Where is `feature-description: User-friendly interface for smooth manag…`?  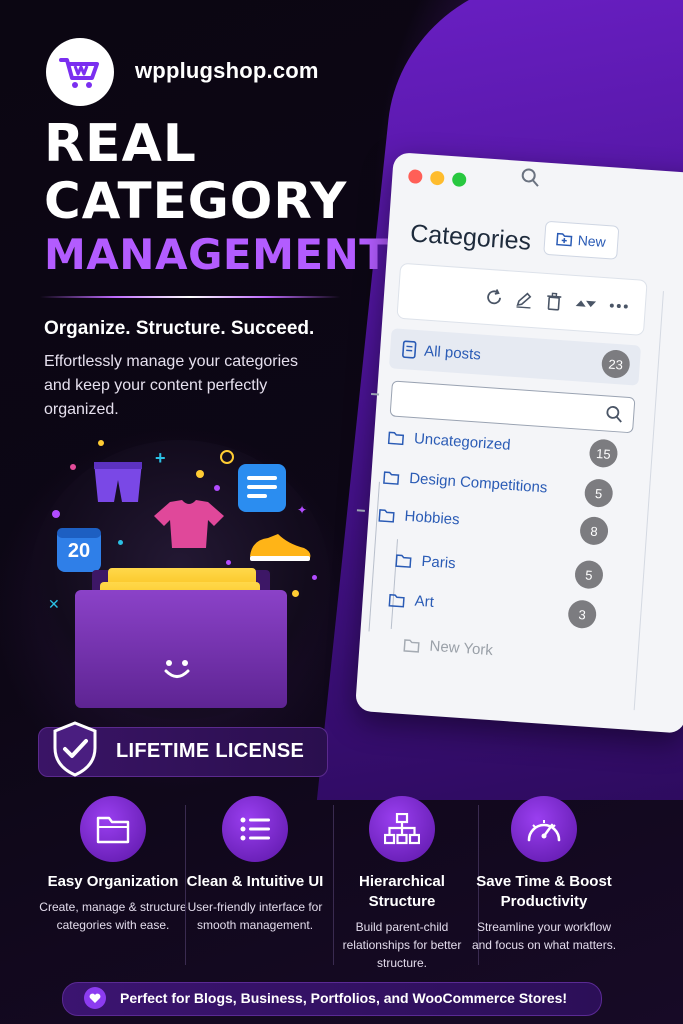
feature-description: User-friendly interface for smooth manag… is located at coordinates (255, 916).